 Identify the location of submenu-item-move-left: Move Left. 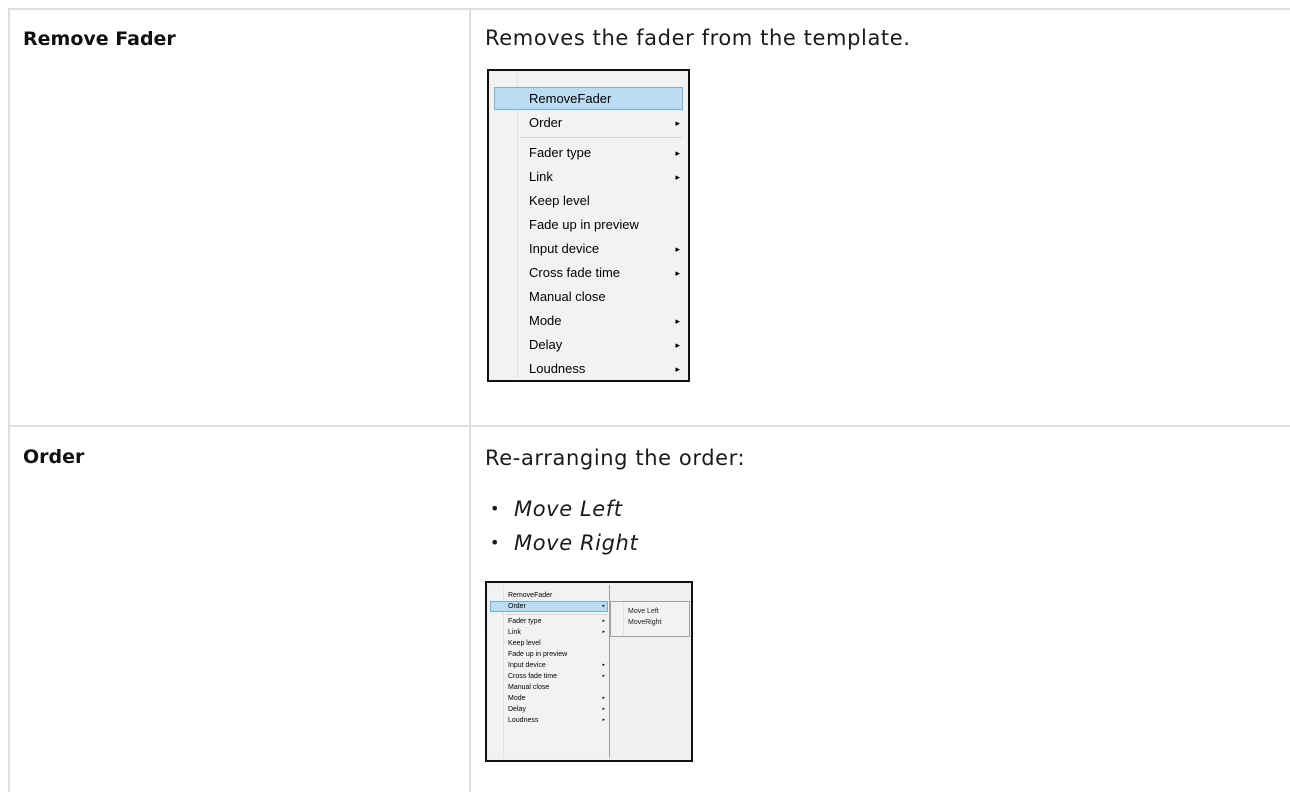
(643, 611).